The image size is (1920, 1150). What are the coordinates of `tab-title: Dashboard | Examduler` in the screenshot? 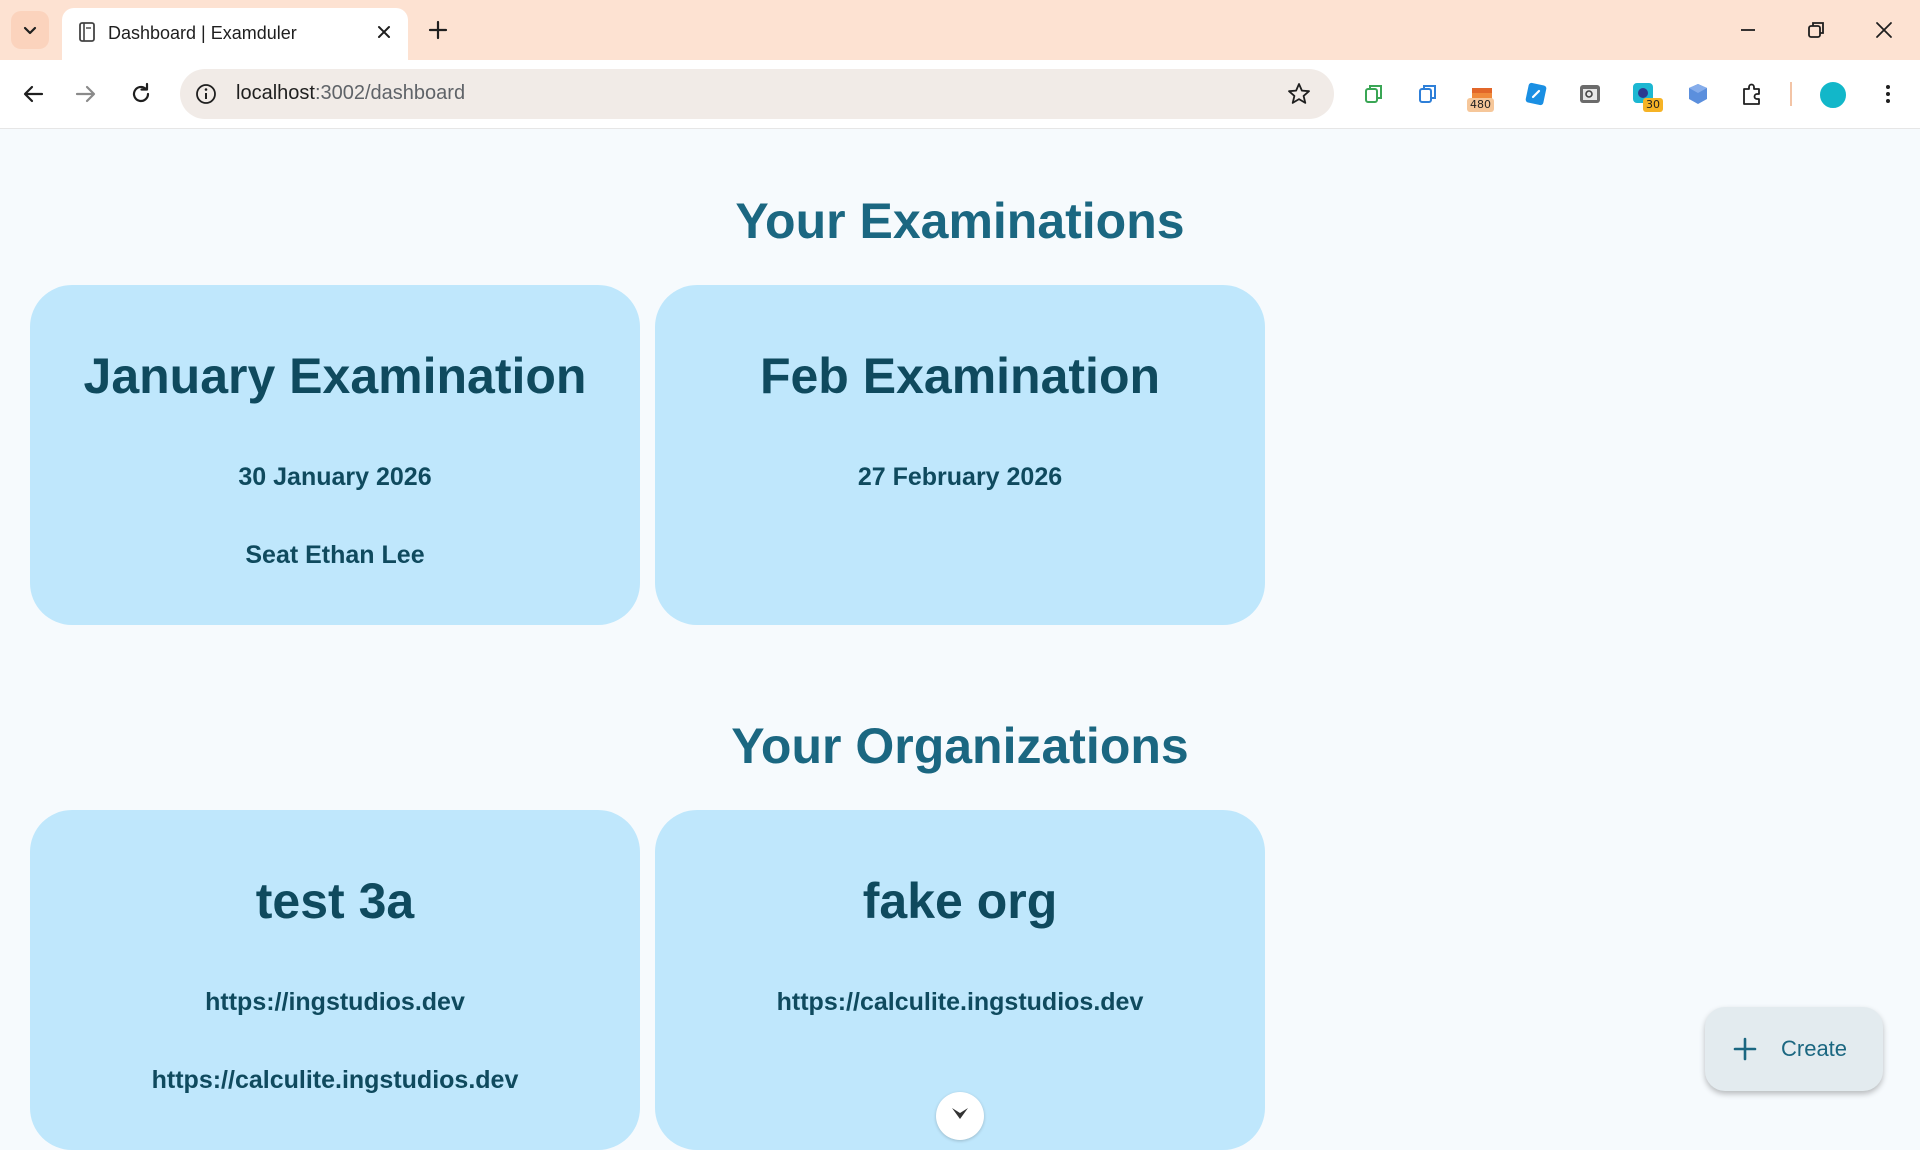 It's located at (202, 33).